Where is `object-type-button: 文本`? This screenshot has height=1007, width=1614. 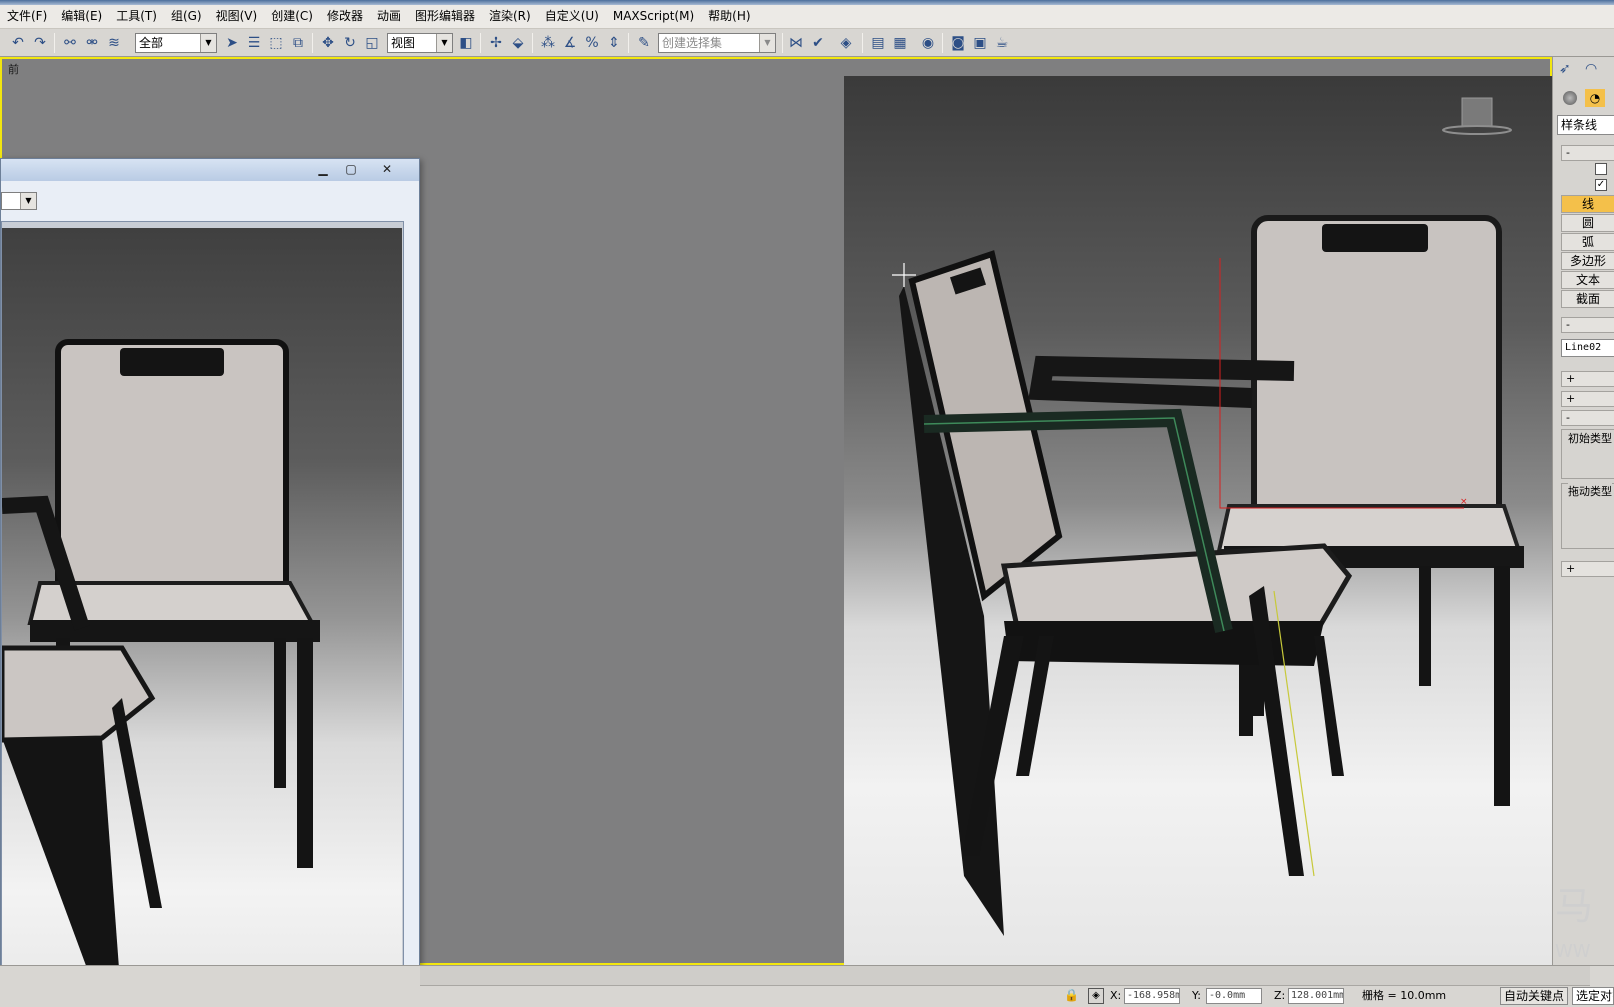
object-type-button: 文本 is located at coordinates (1587, 280).